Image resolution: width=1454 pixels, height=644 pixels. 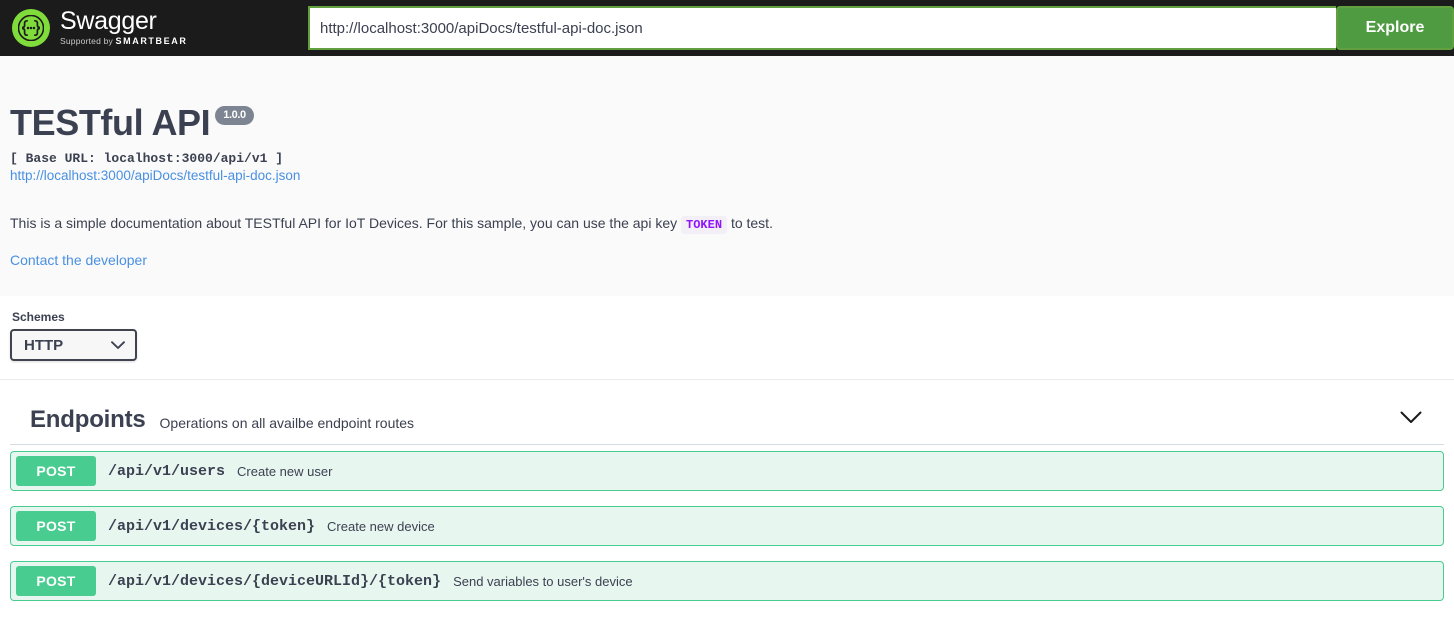 I want to click on endpoints-title: Endpoints, so click(x=88, y=419).